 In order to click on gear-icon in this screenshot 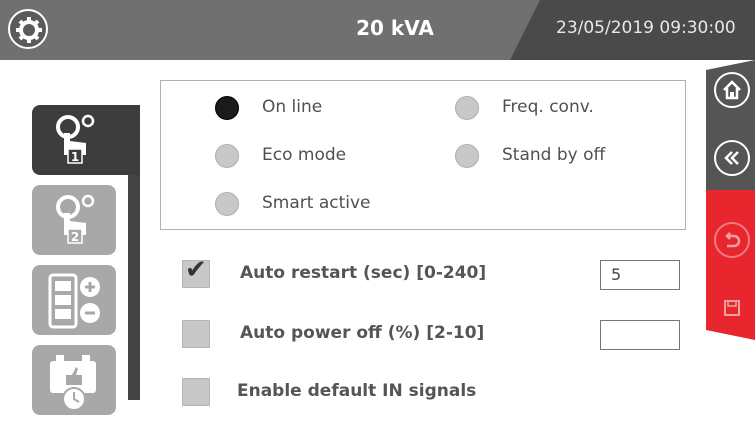, I will do `click(29, 30)`.